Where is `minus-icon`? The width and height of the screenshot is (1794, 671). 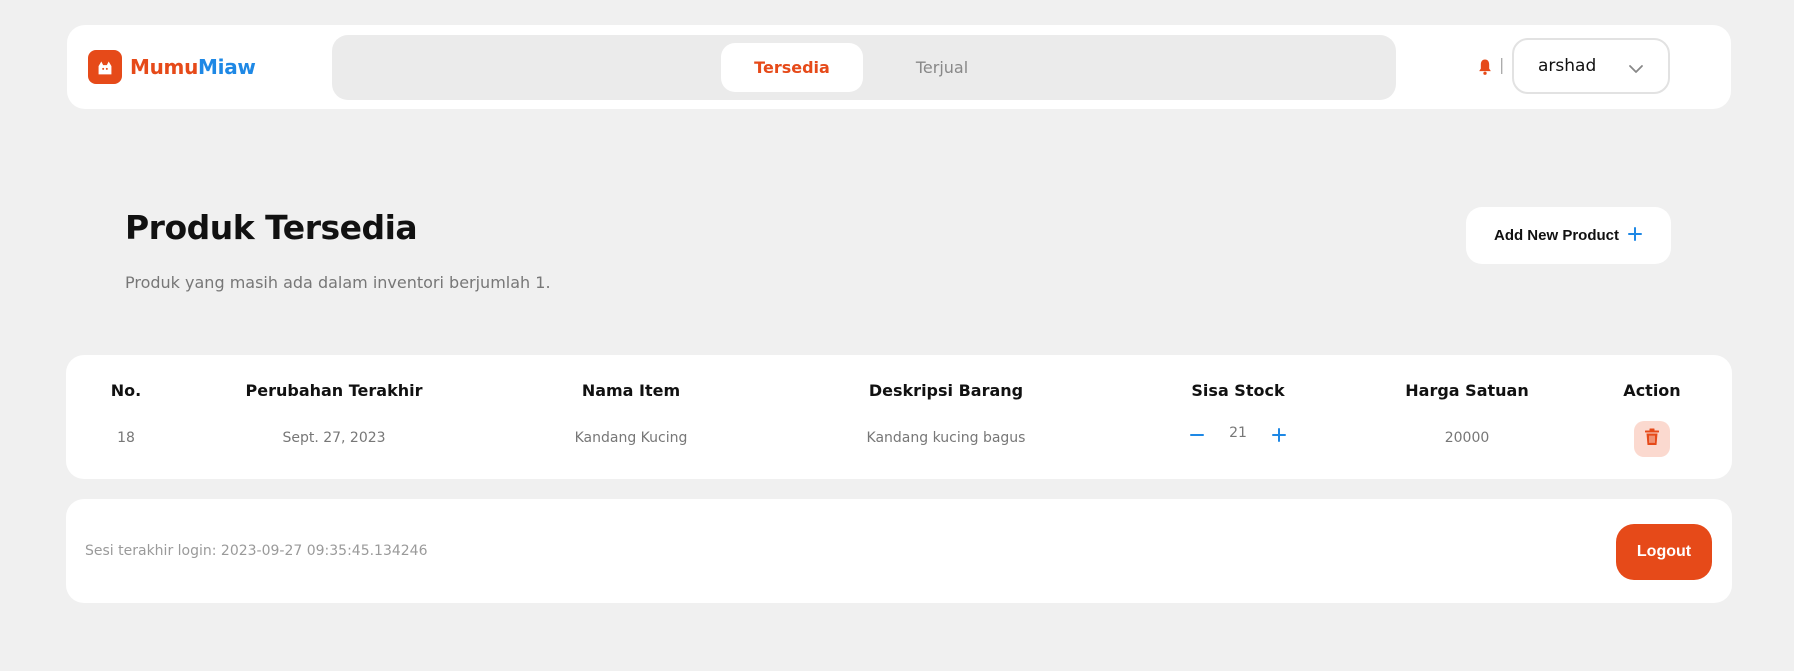 minus-icon is located at coordinates (1197, 435).